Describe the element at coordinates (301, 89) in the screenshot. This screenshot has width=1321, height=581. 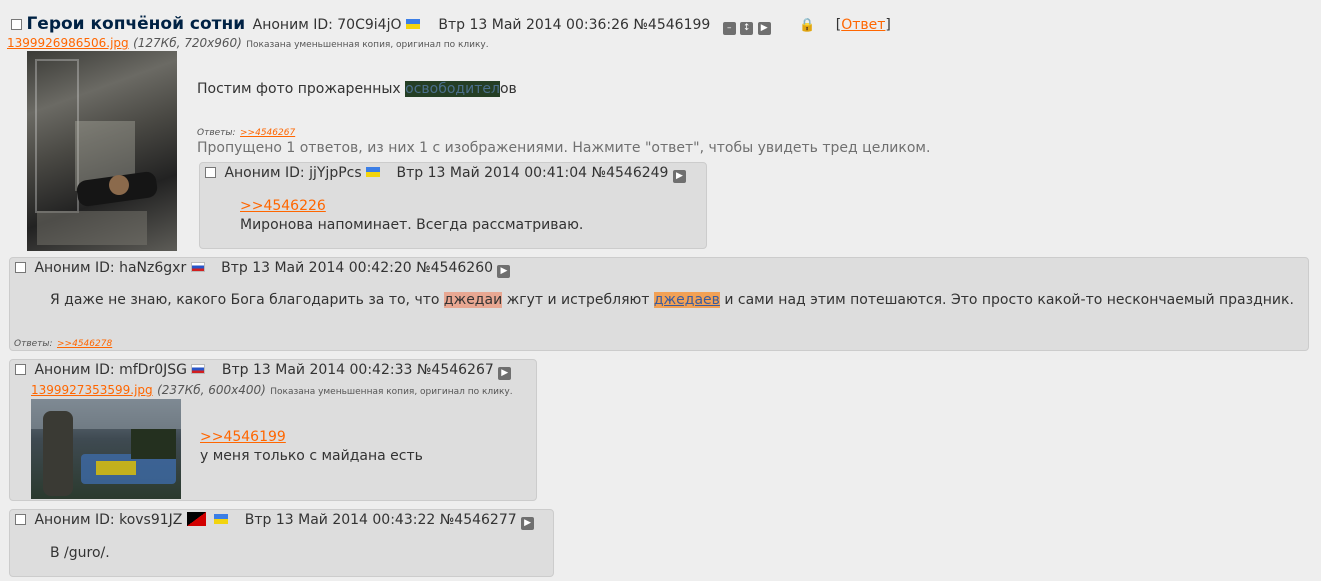
I see `op-message-text: Постим фото прожаренных` at that location.